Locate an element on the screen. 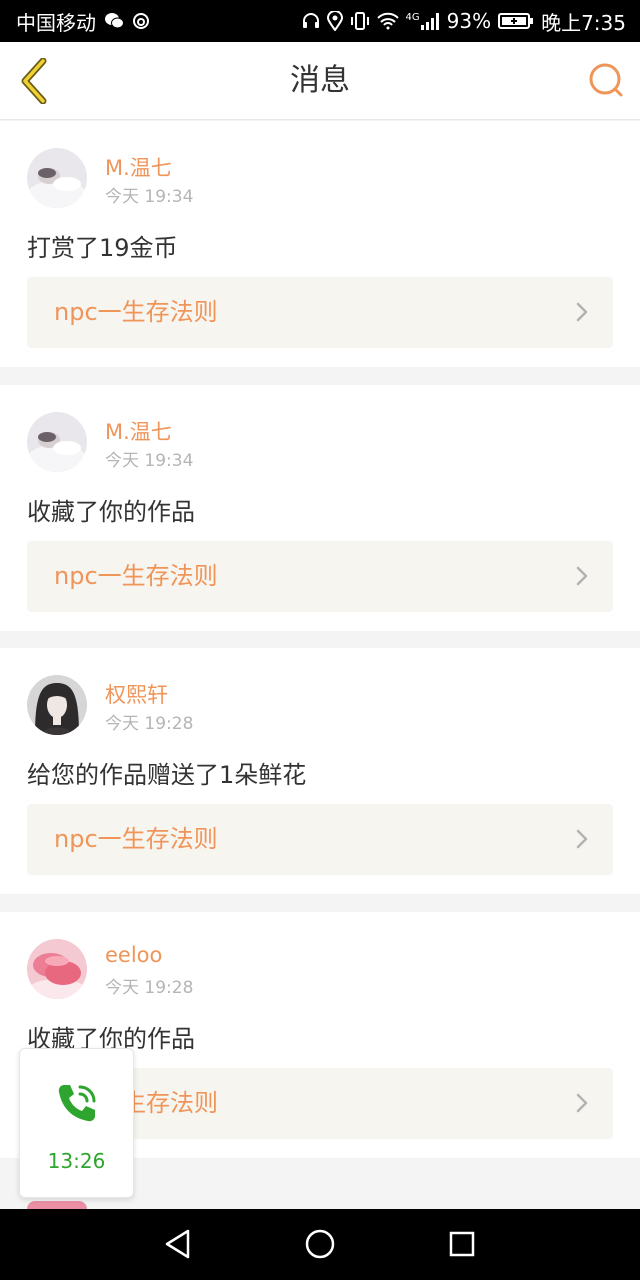 The width and height of the screenshot is (640, 1280). battery-percent: 93% is located at coordinates (469, 21).